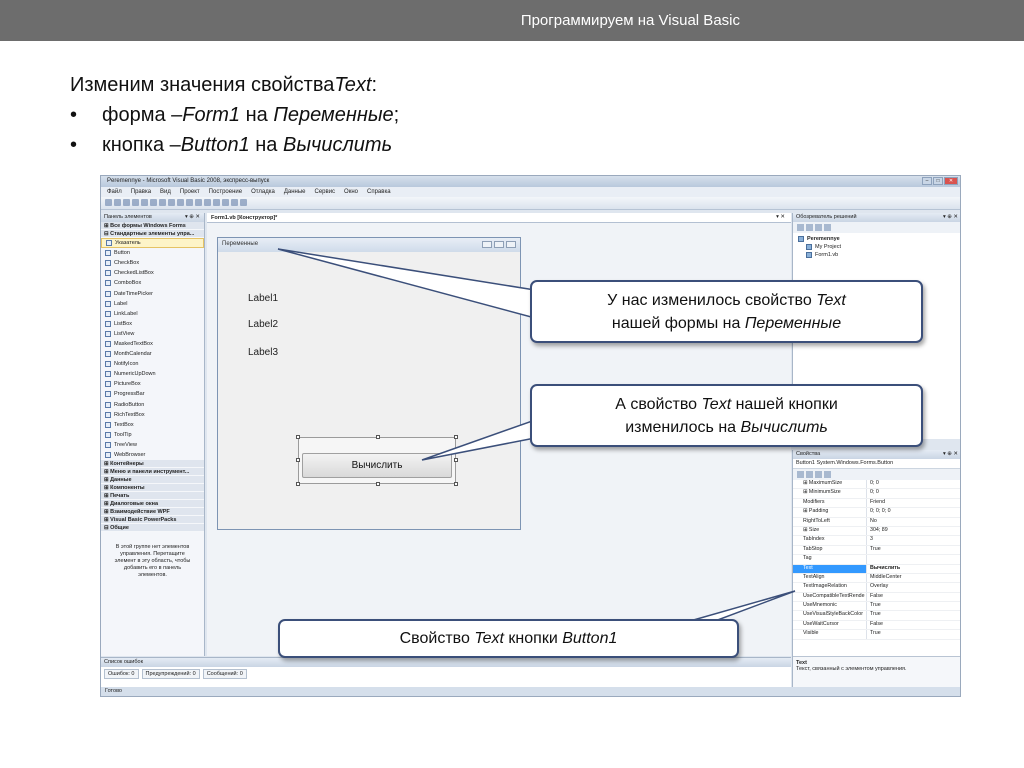 This screenshot has height=768, width=1024. What do you see at coordinates (152, 314) in the screenshot?
I see `toolbox-item: LinkLabel` at bounding box center [152, 314].